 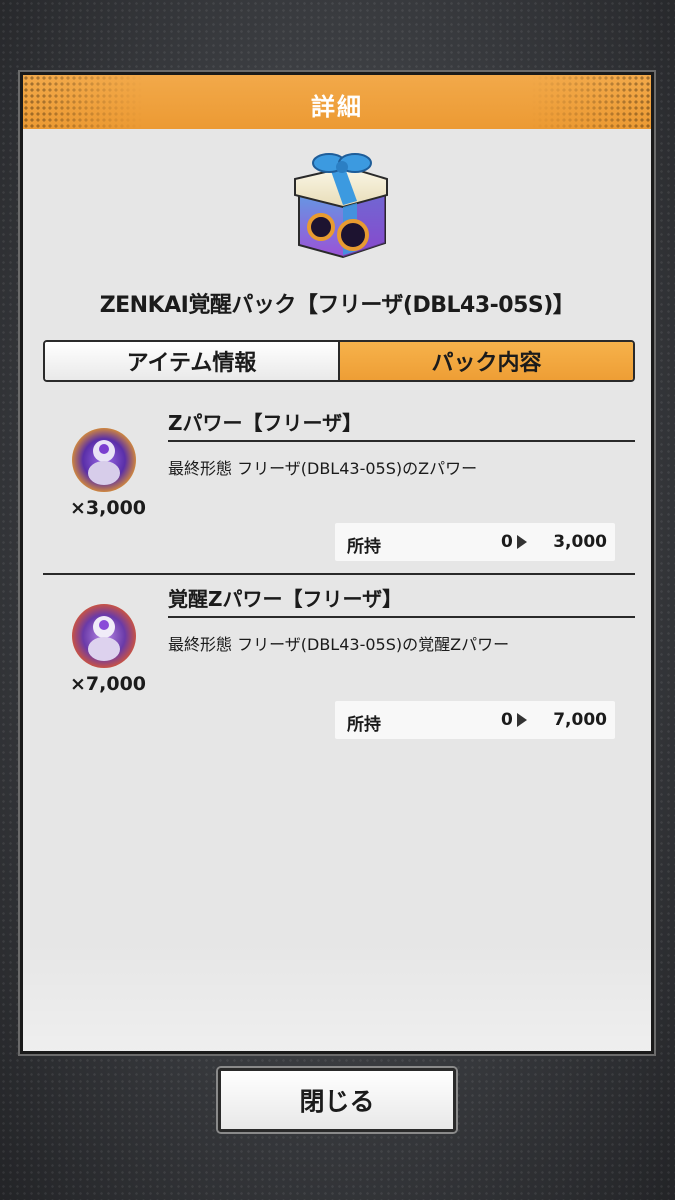 I want to click on dialog-decoration, so click(x=337, y=996).